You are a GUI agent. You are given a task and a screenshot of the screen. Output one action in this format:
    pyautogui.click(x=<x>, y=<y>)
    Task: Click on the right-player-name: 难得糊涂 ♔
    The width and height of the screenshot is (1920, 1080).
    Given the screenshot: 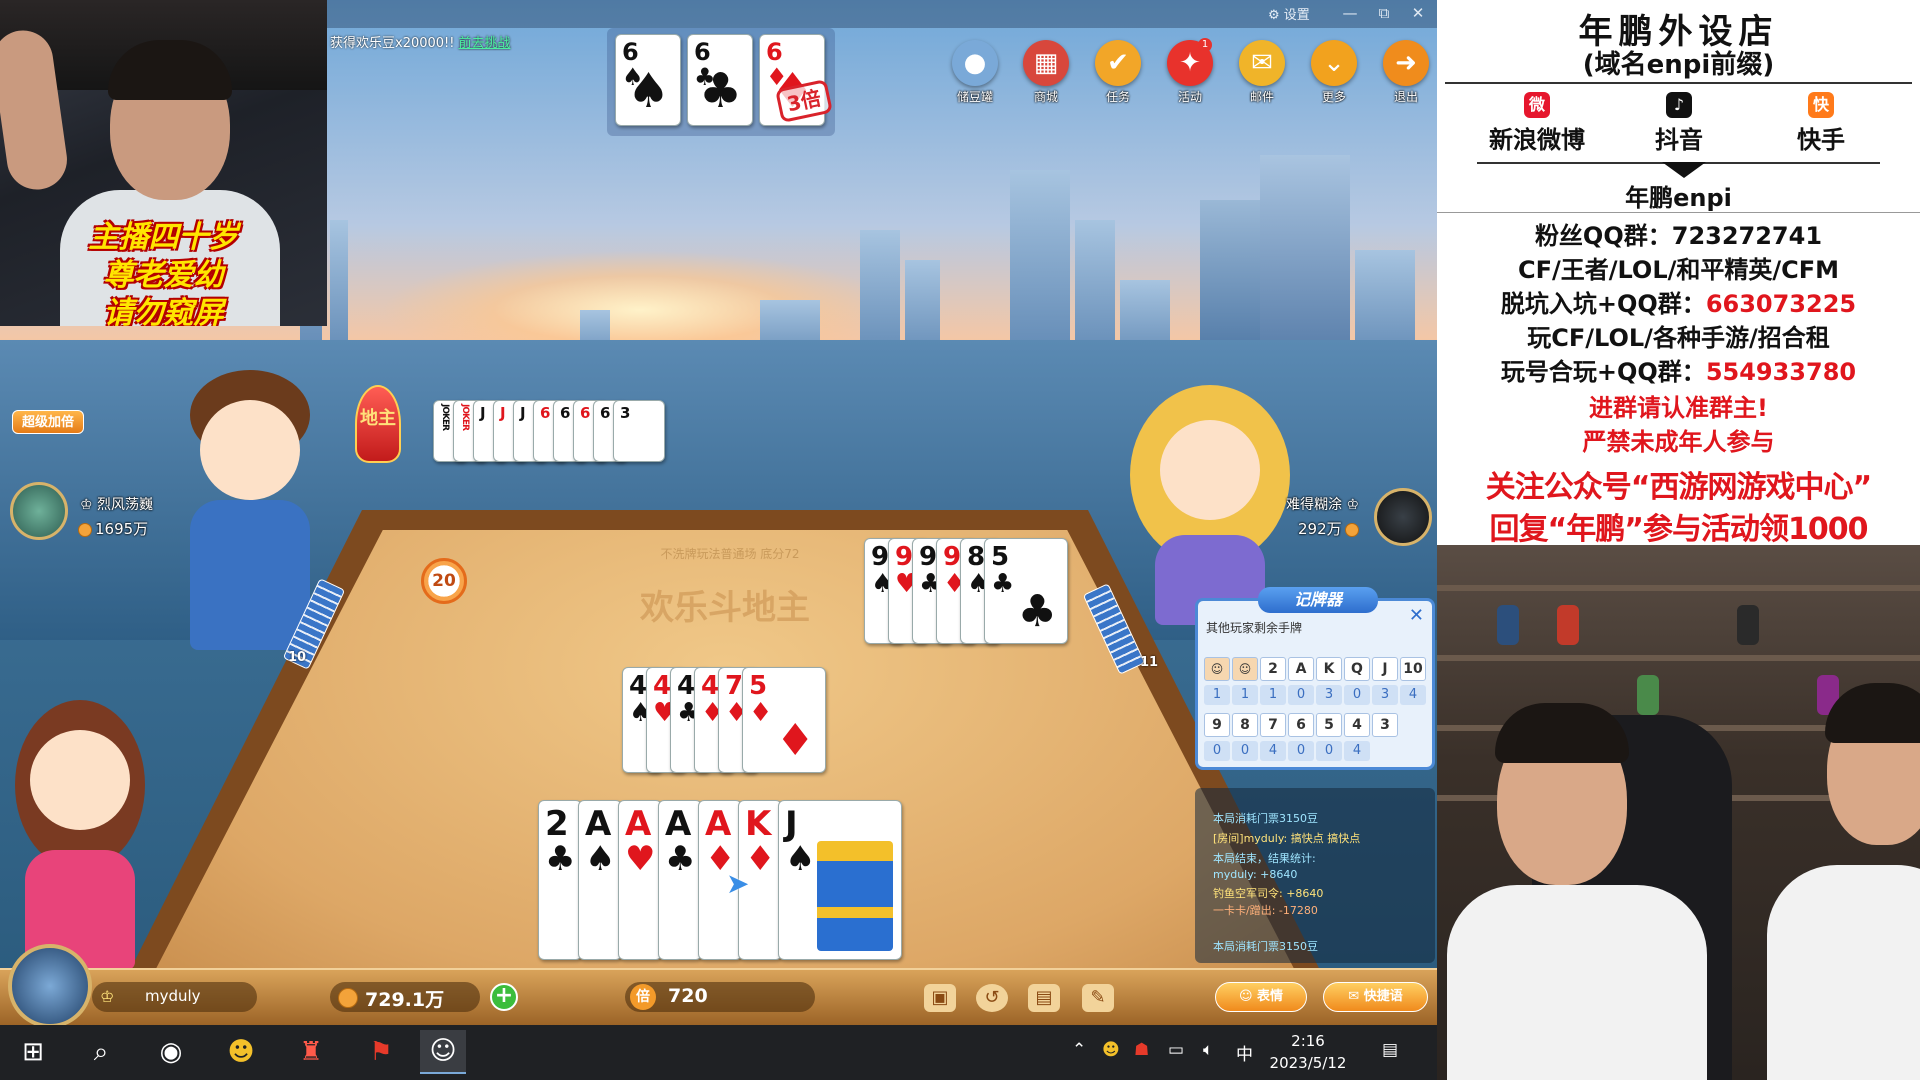 What is the action you would take?
    pyautogui.click(x=1323, y=505)
    